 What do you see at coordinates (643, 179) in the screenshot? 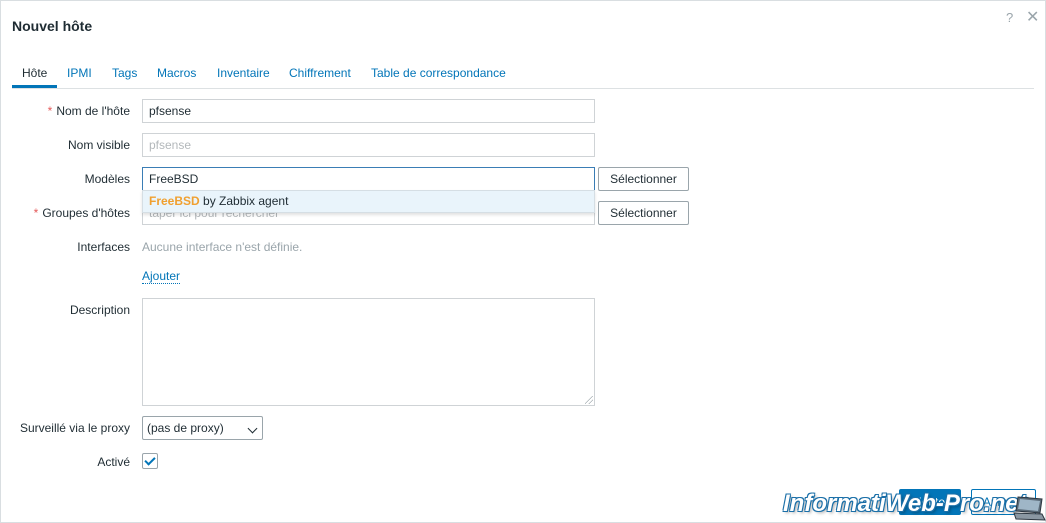
I see `templates-select-button: Sélectionner` at bounding box center [643, 179].